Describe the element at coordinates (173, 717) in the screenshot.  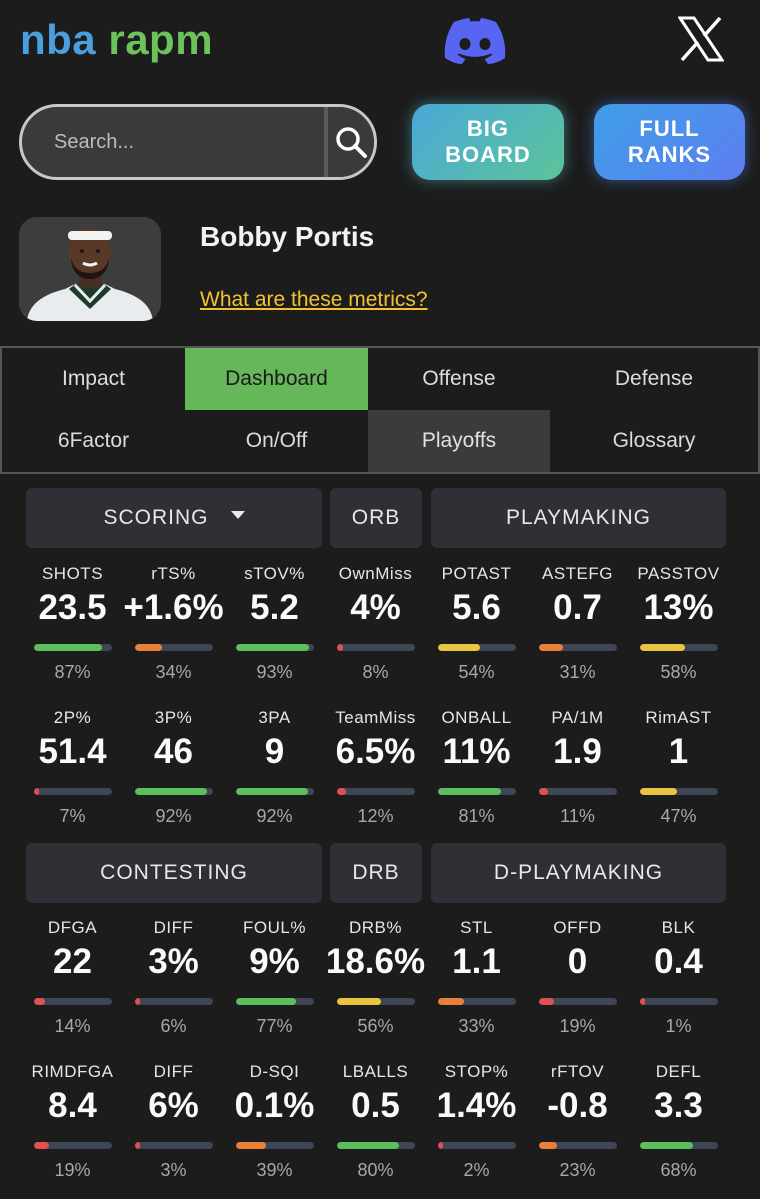
I see `stat-label: 3P%` at that location.